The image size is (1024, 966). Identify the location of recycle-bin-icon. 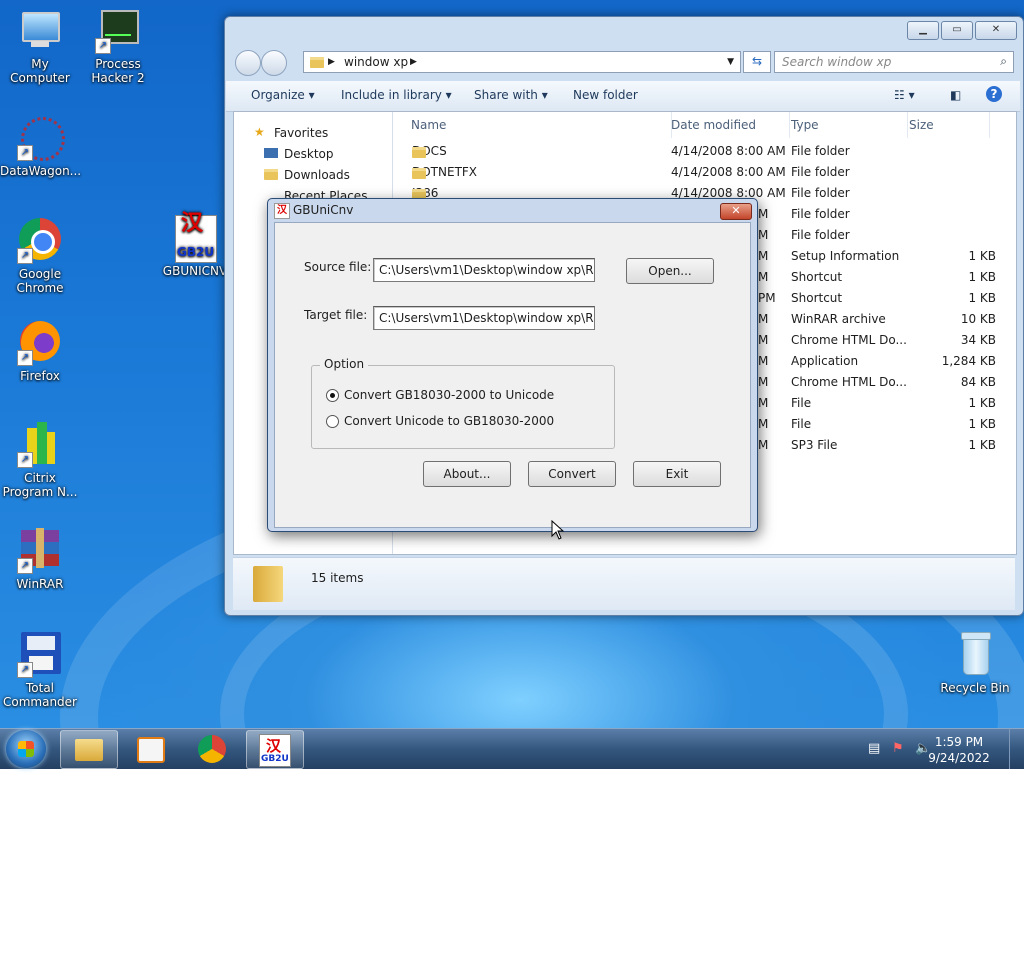
(975, 655).